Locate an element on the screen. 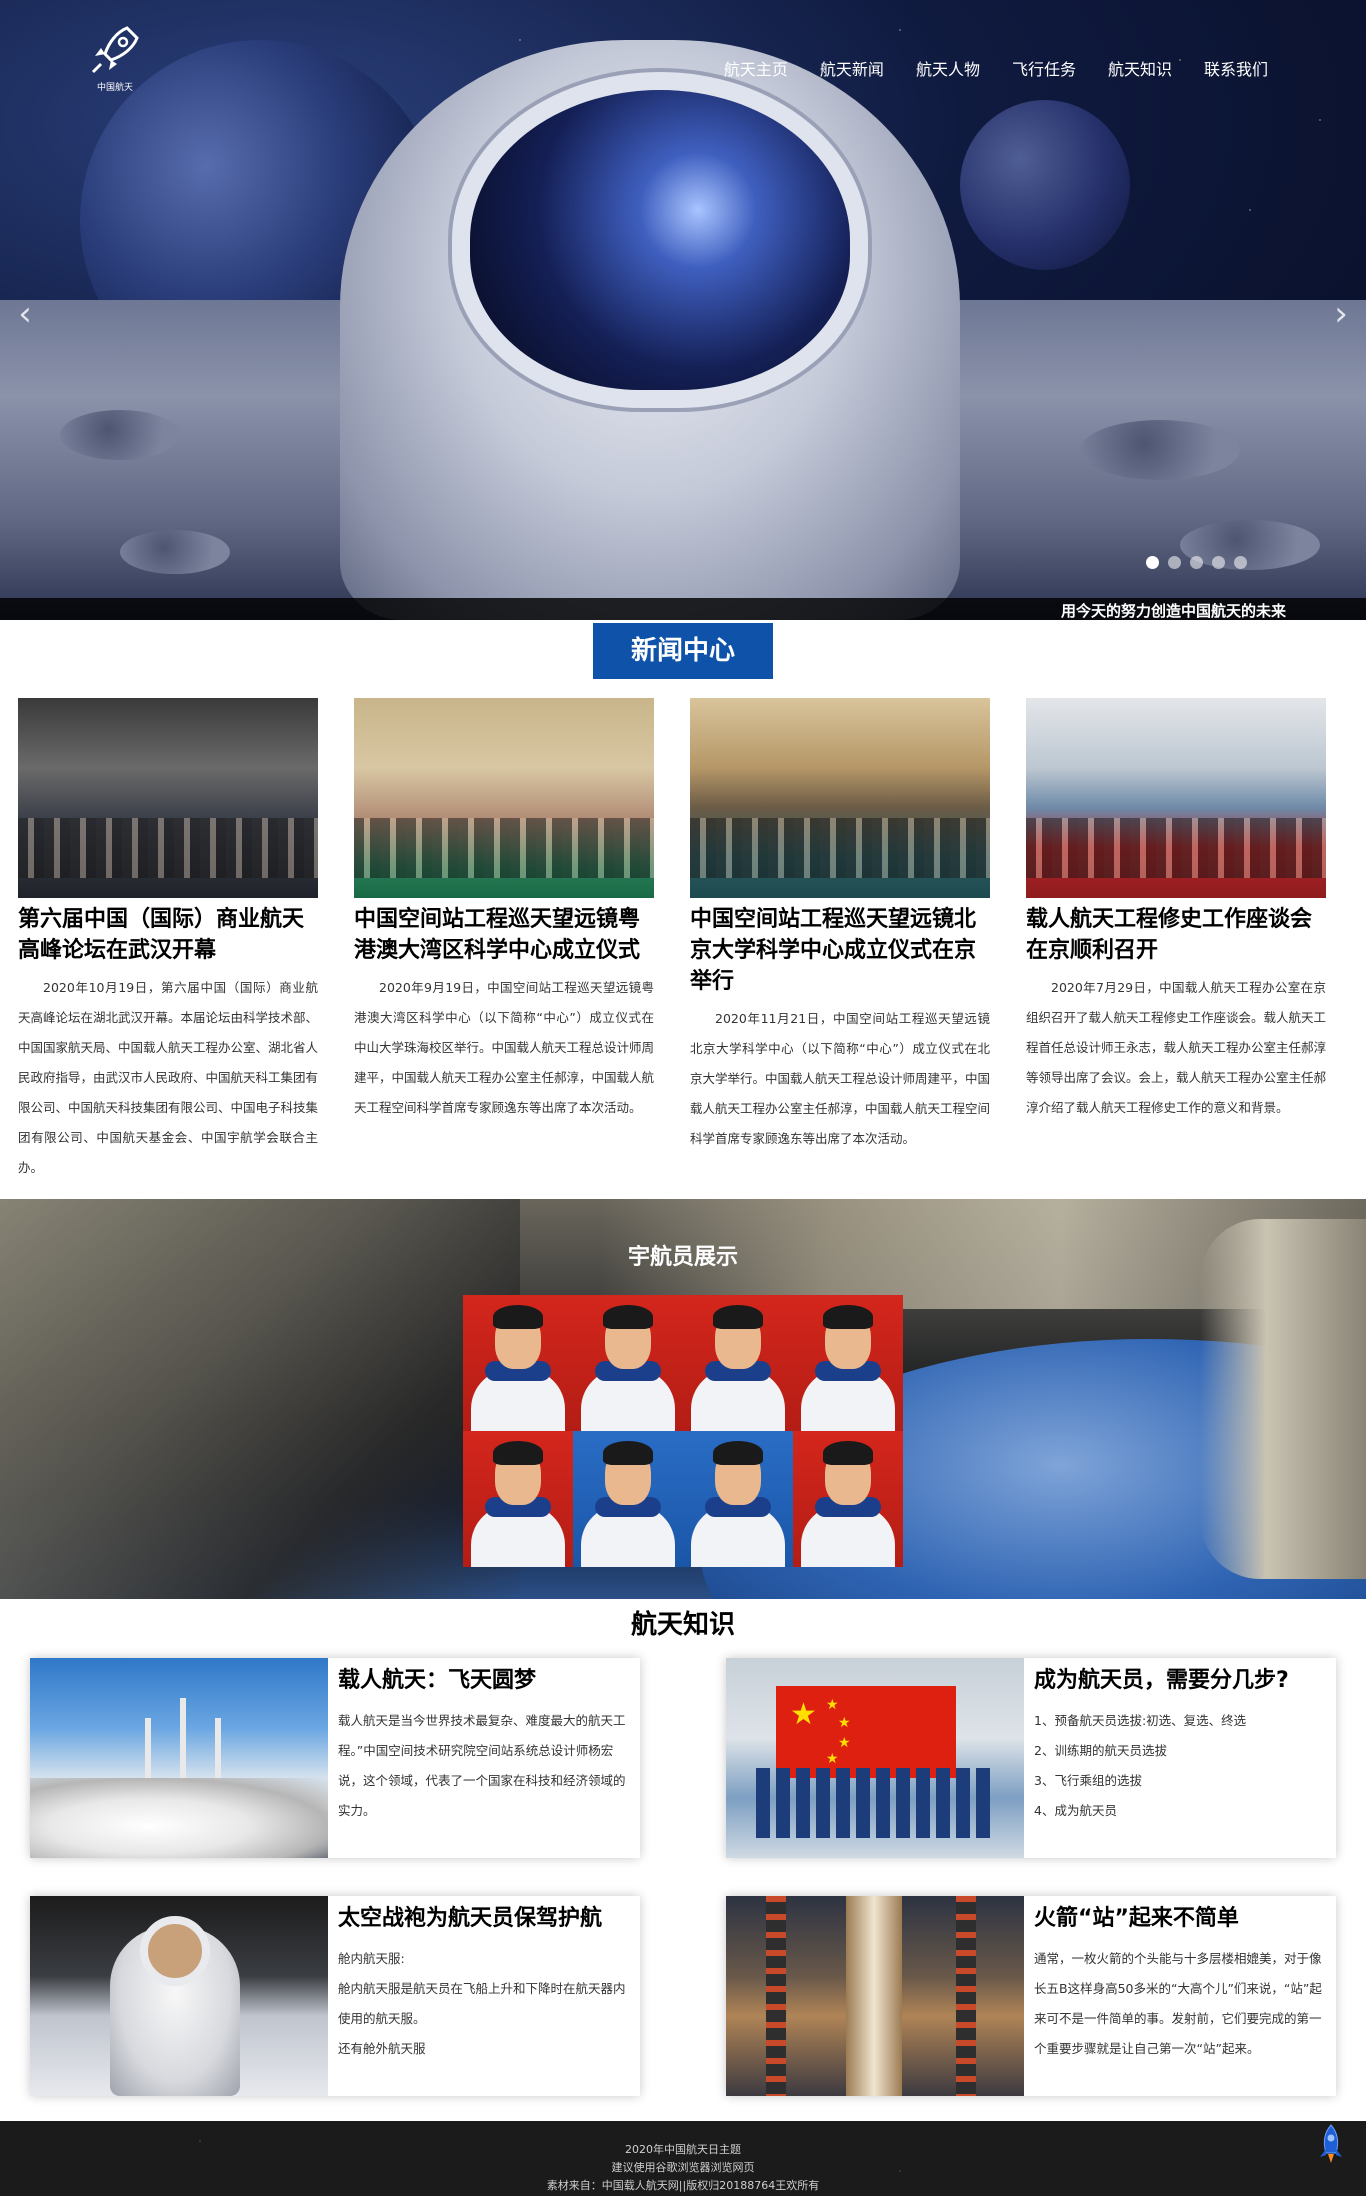  list-item: 3、飞行乘组的选拔 is located at coordinates (1088, 1780).